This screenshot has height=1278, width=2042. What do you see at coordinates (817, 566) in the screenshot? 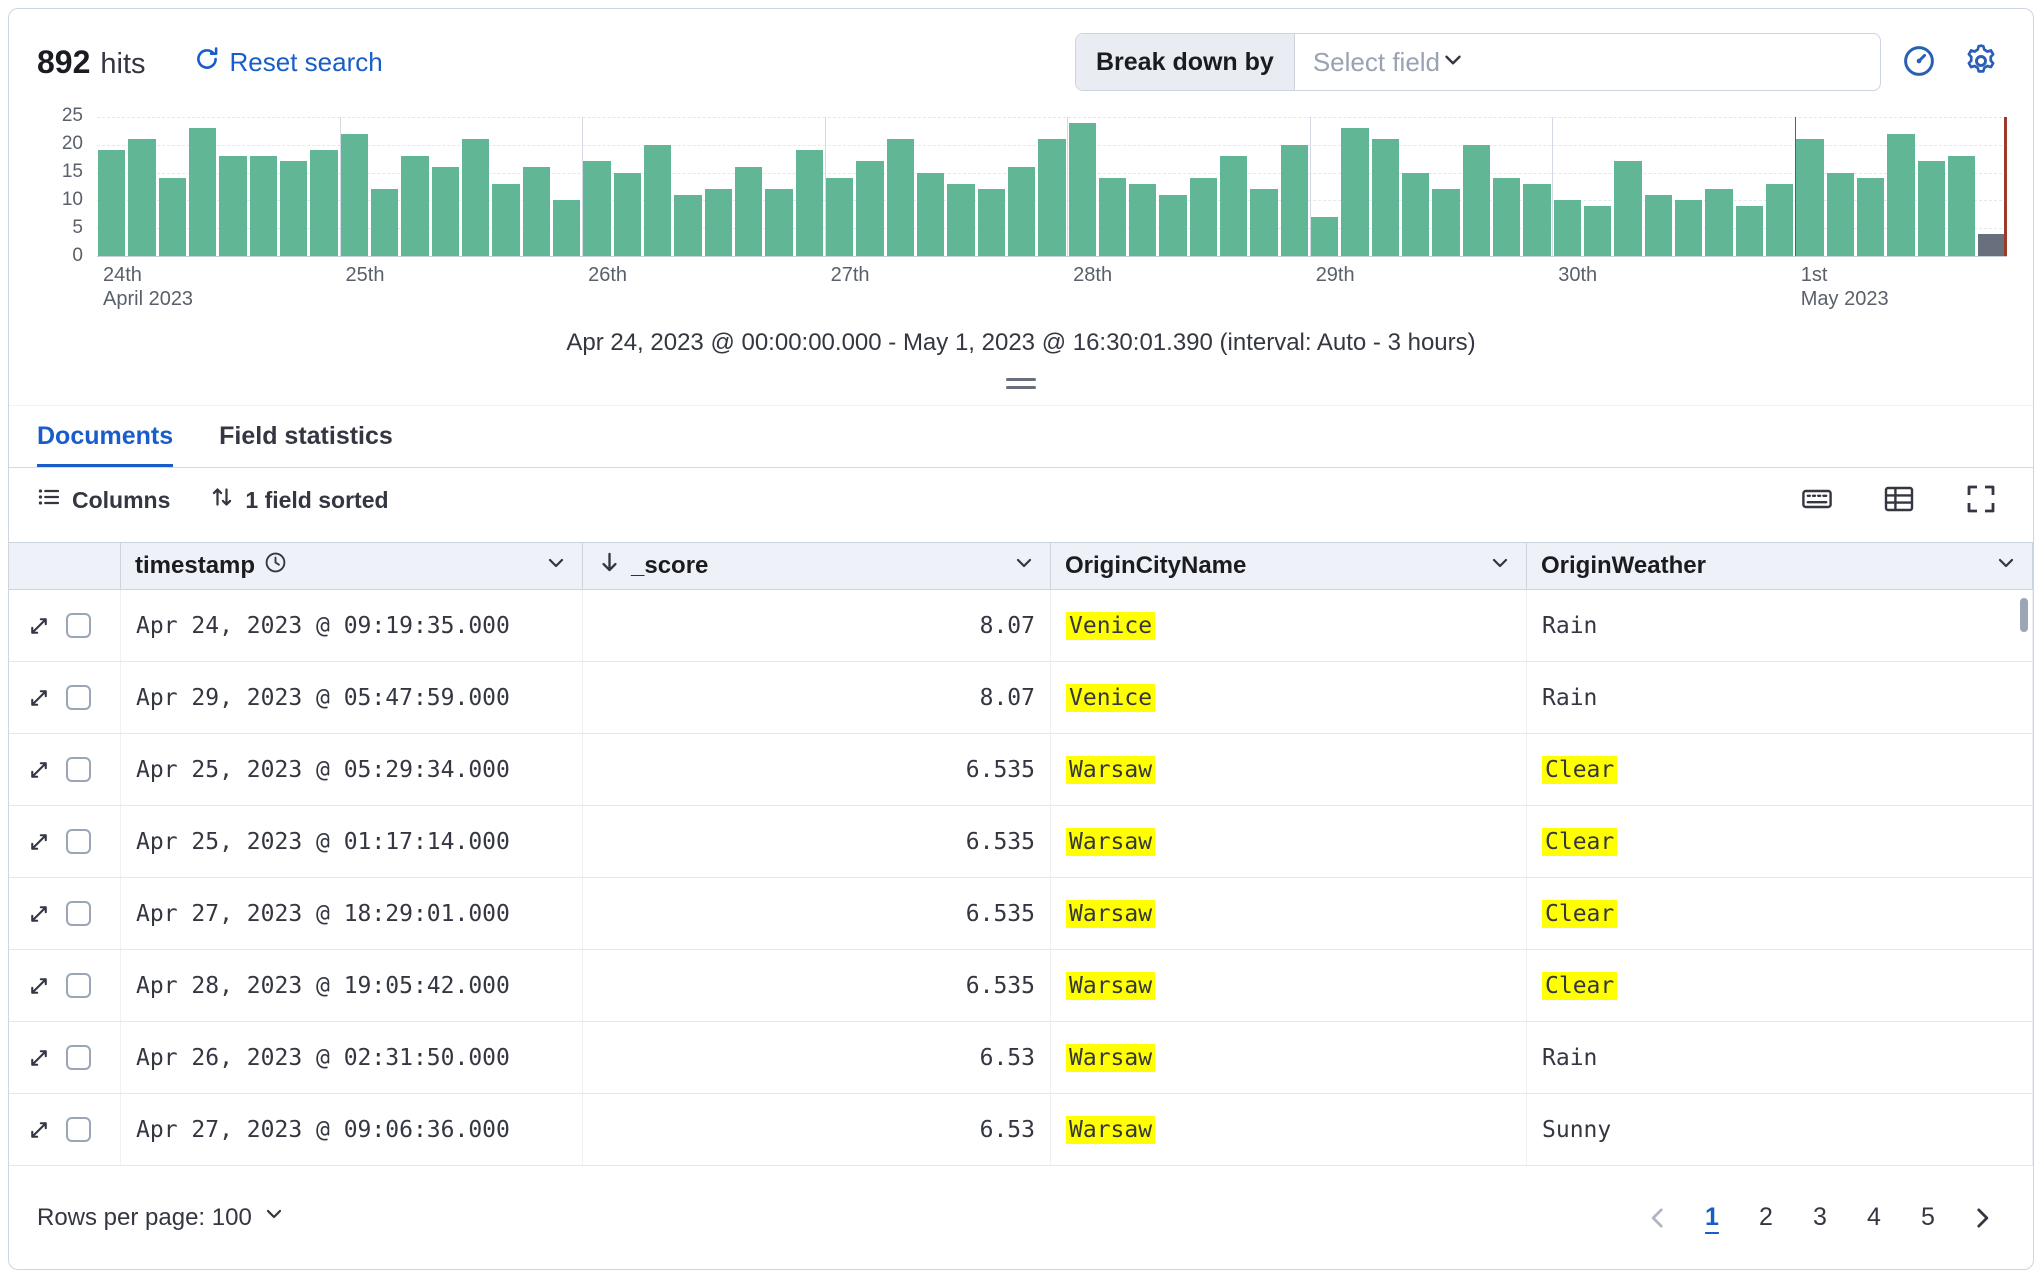
I see `header-score: _score` at bounding box center [817, 566].